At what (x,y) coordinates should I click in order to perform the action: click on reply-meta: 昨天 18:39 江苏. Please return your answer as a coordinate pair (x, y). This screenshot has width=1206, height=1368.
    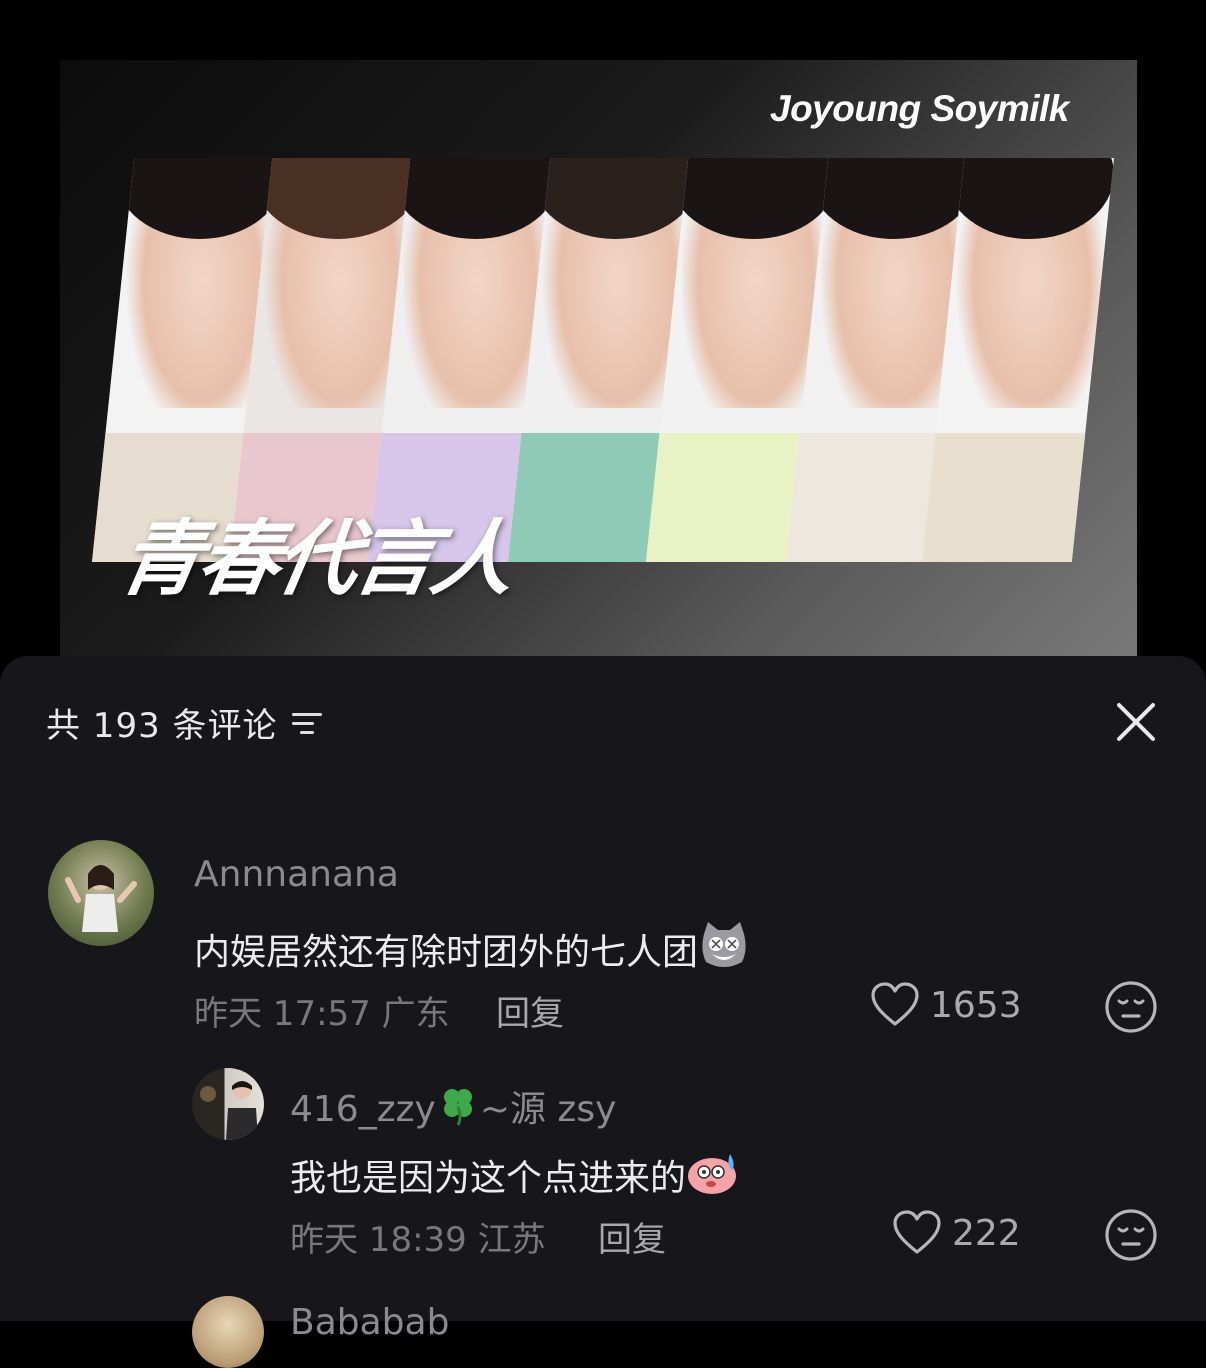
    Looking at the image, I should click on (418, 1236).